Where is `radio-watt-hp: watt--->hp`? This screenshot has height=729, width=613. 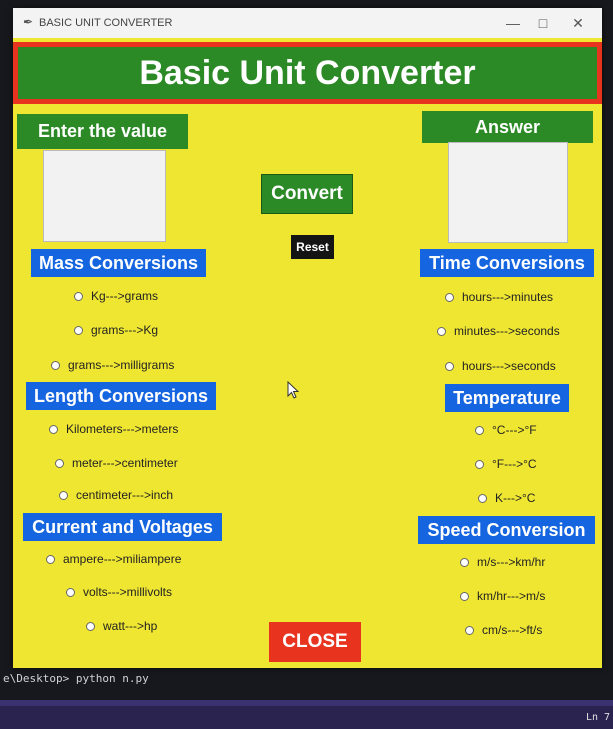 radio-watt-hp: watt--->hp is located at coordinates (121, 626).